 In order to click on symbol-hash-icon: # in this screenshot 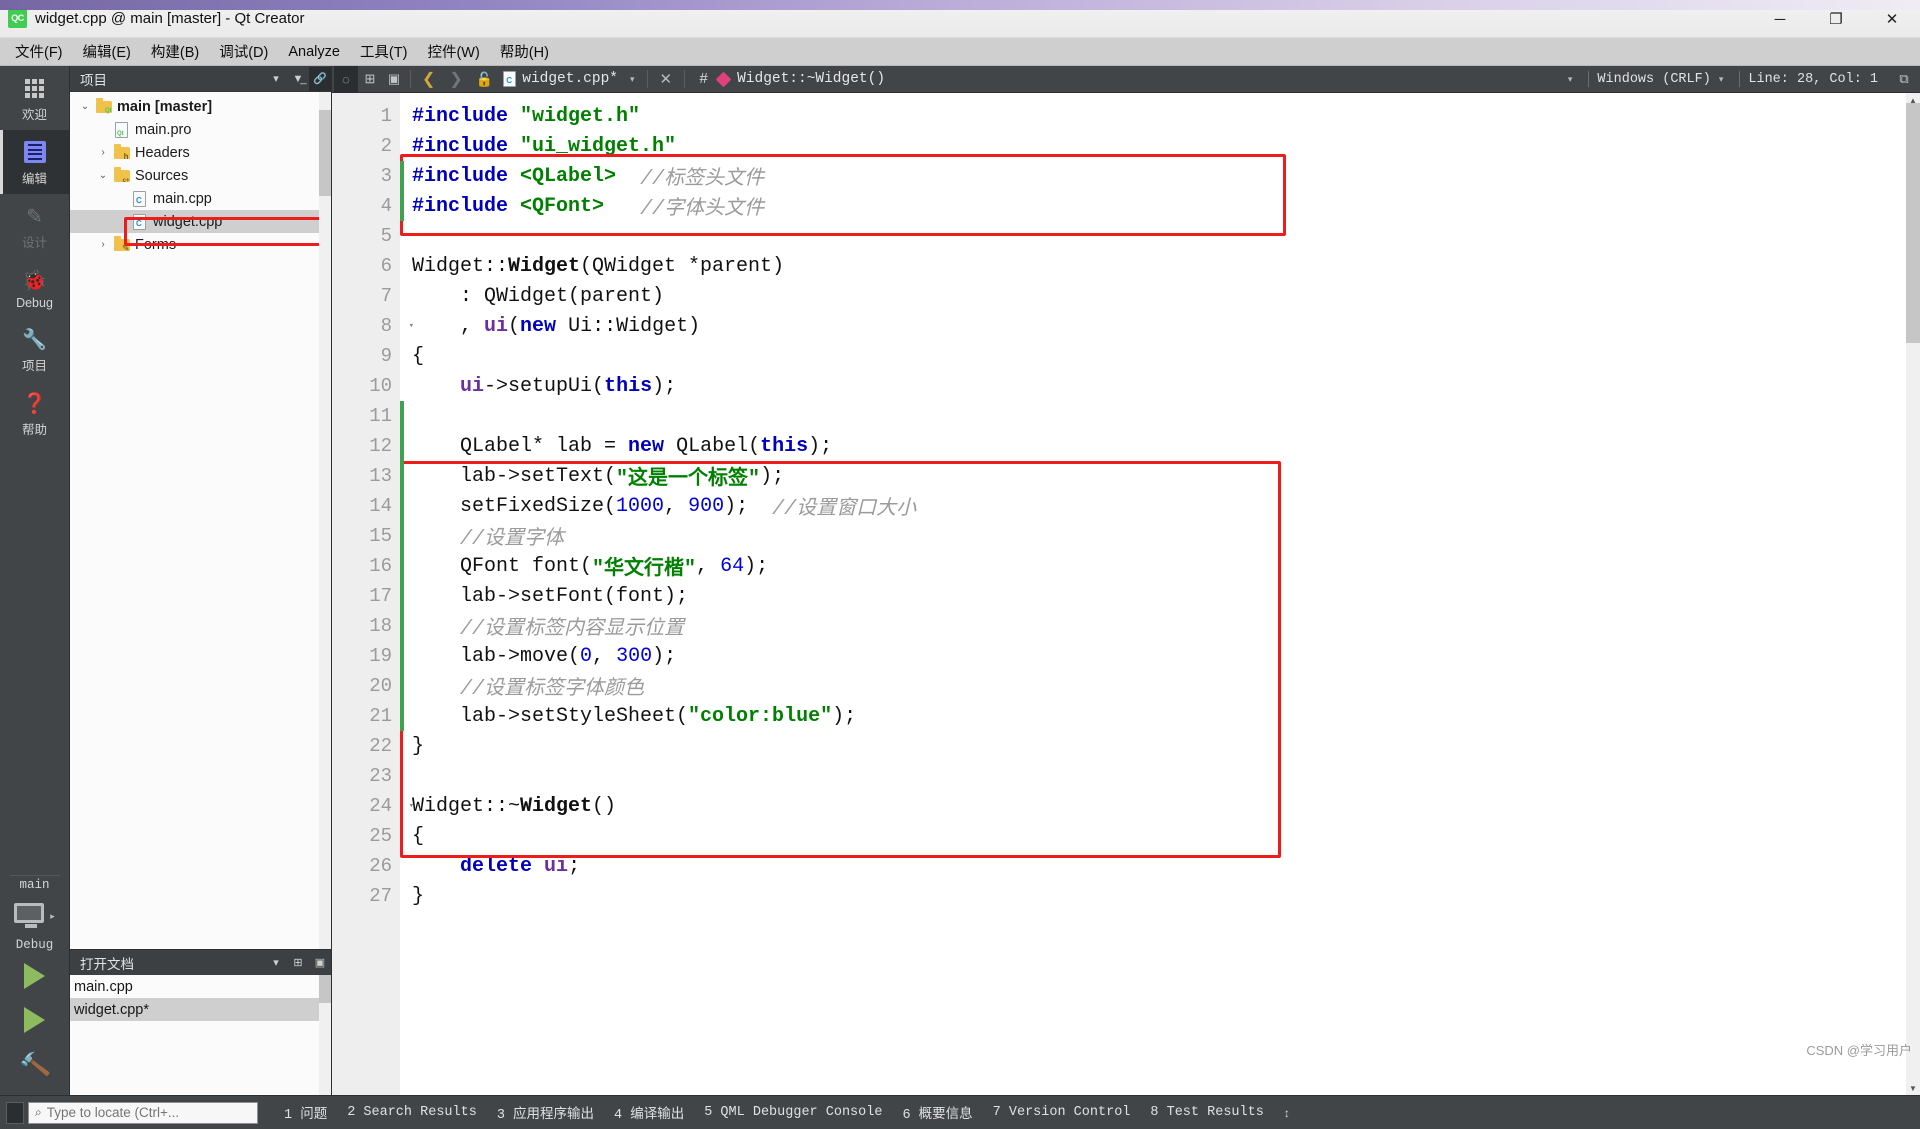, I will do `click(703, 79)`.